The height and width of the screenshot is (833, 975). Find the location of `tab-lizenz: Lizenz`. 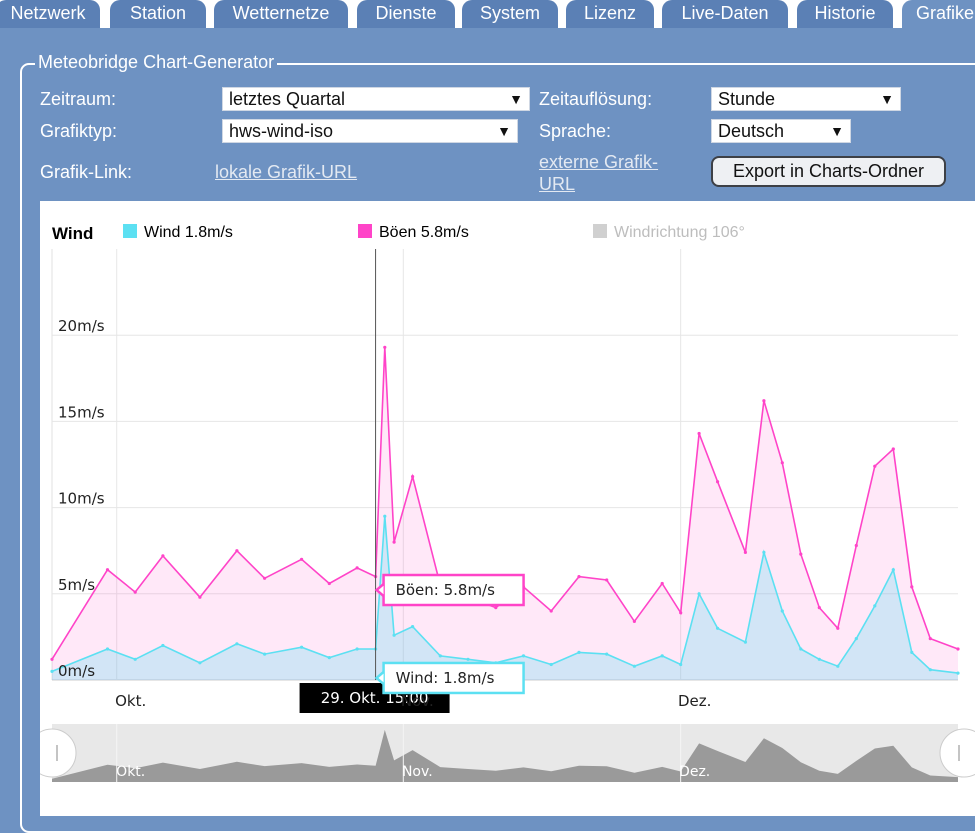

tab-lizenz: Lizenz is located at coordinates (610, 14).